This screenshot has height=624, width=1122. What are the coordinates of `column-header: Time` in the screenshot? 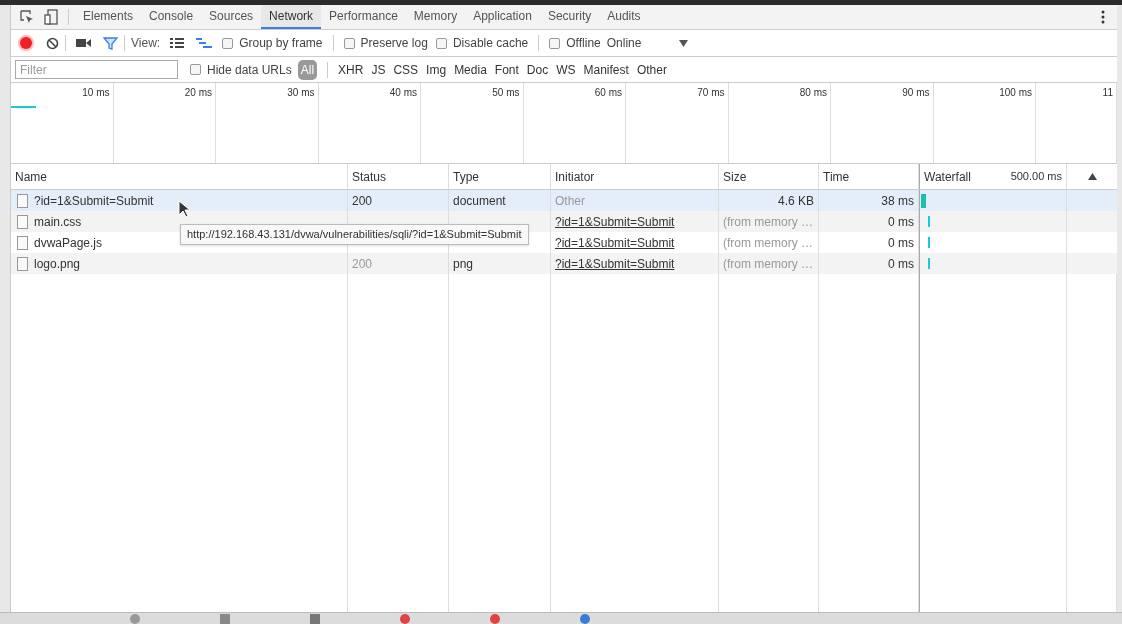 It's located at (869, 176).